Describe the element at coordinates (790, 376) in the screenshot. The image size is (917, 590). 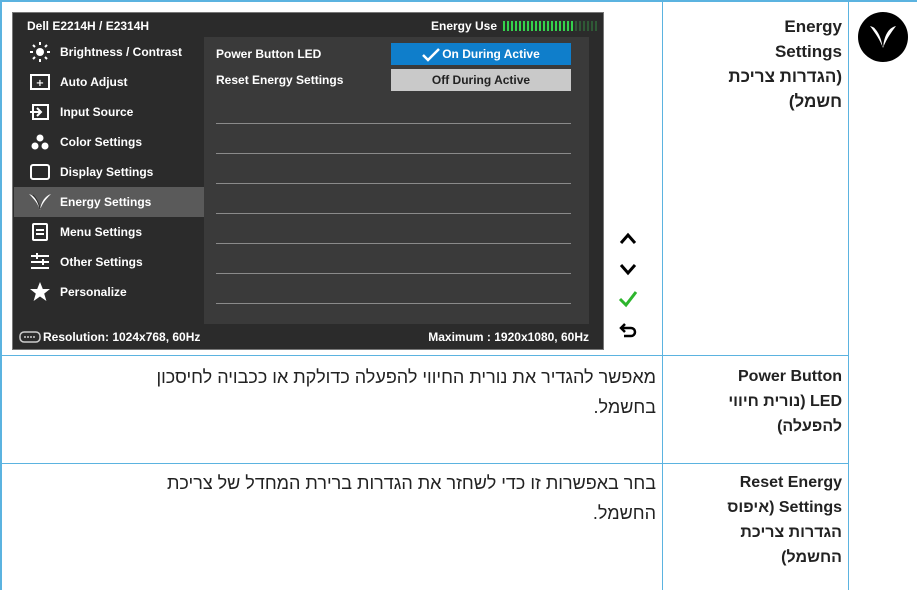
I see `term-line: Power Button` at that location.